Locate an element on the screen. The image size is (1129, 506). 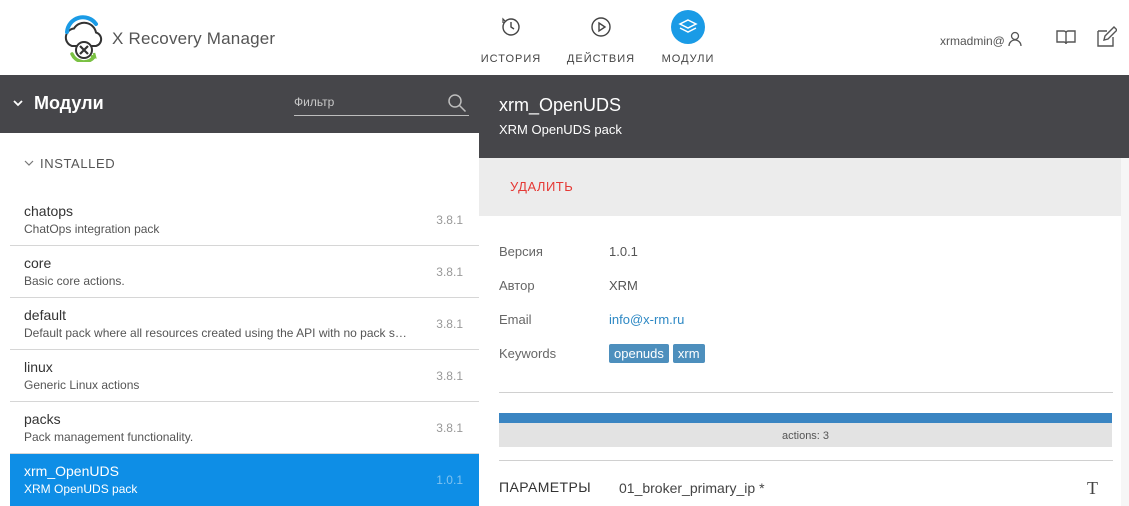
pack-name: xrm_OpenUDS is located at coordinates (71, 471).